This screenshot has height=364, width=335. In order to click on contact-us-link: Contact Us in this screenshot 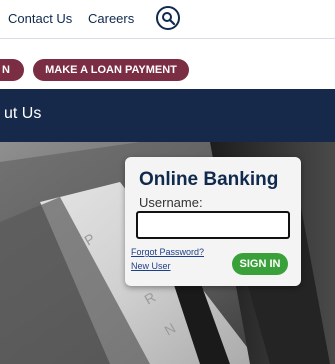, I will do `click(40, 18)`.